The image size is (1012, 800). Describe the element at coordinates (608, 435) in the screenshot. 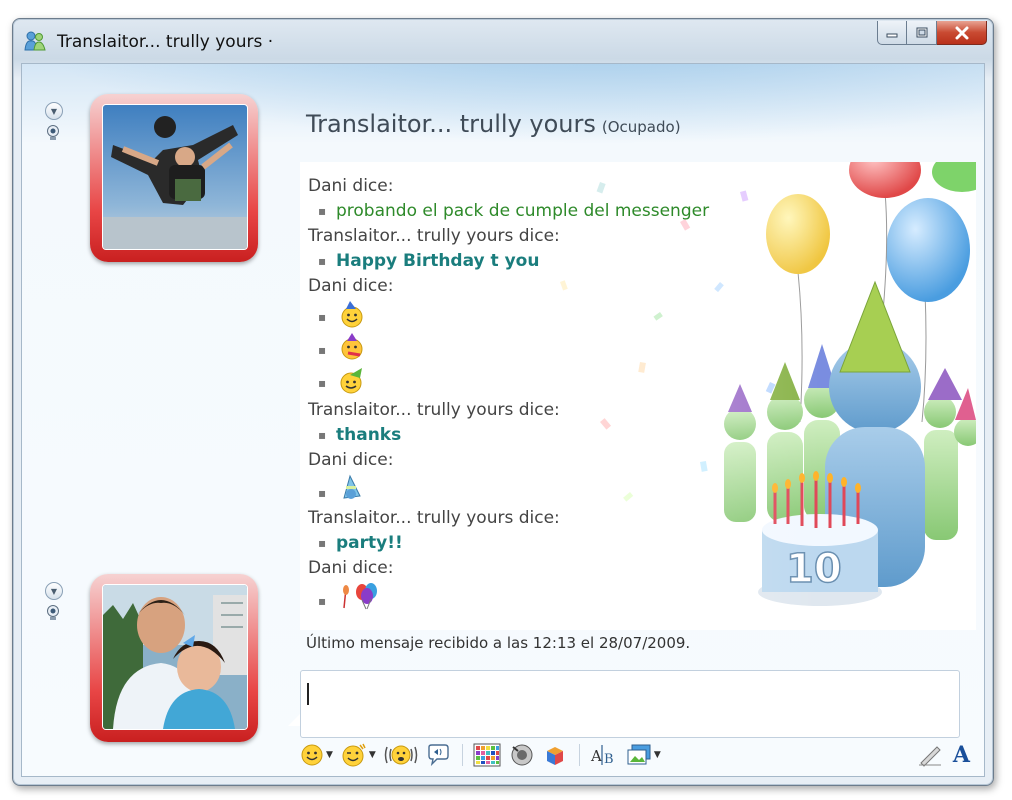

I see `message-line: ▪ thanks` at that location.